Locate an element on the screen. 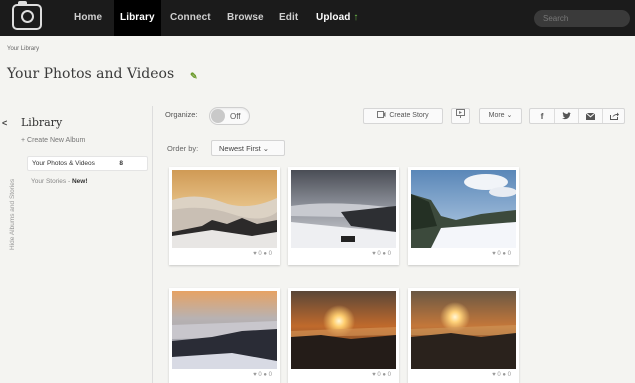 Image resolution: width=635 pixels, height=383 pixels. nav-edit: Edit is located at coordinates (288, 18).